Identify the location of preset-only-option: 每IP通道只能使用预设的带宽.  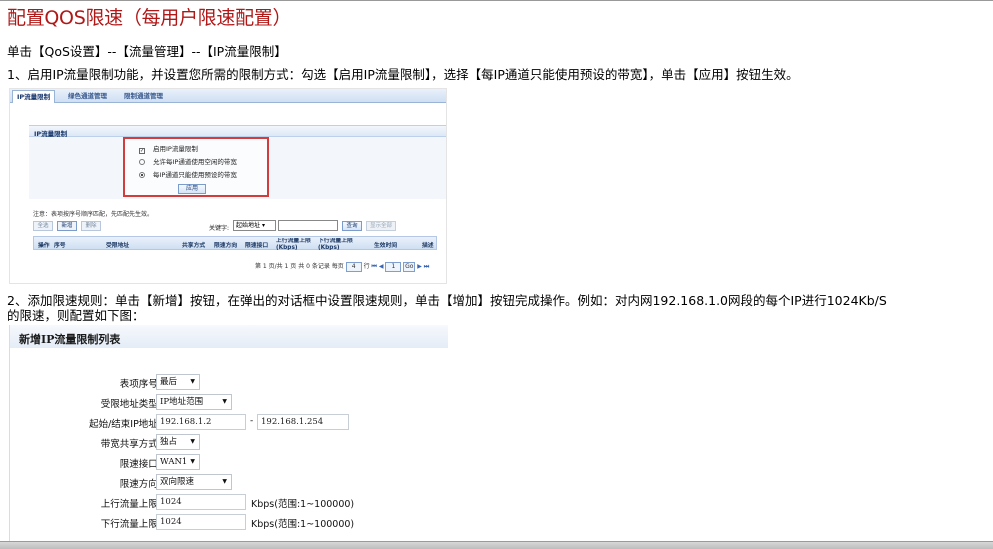
(188, 174).